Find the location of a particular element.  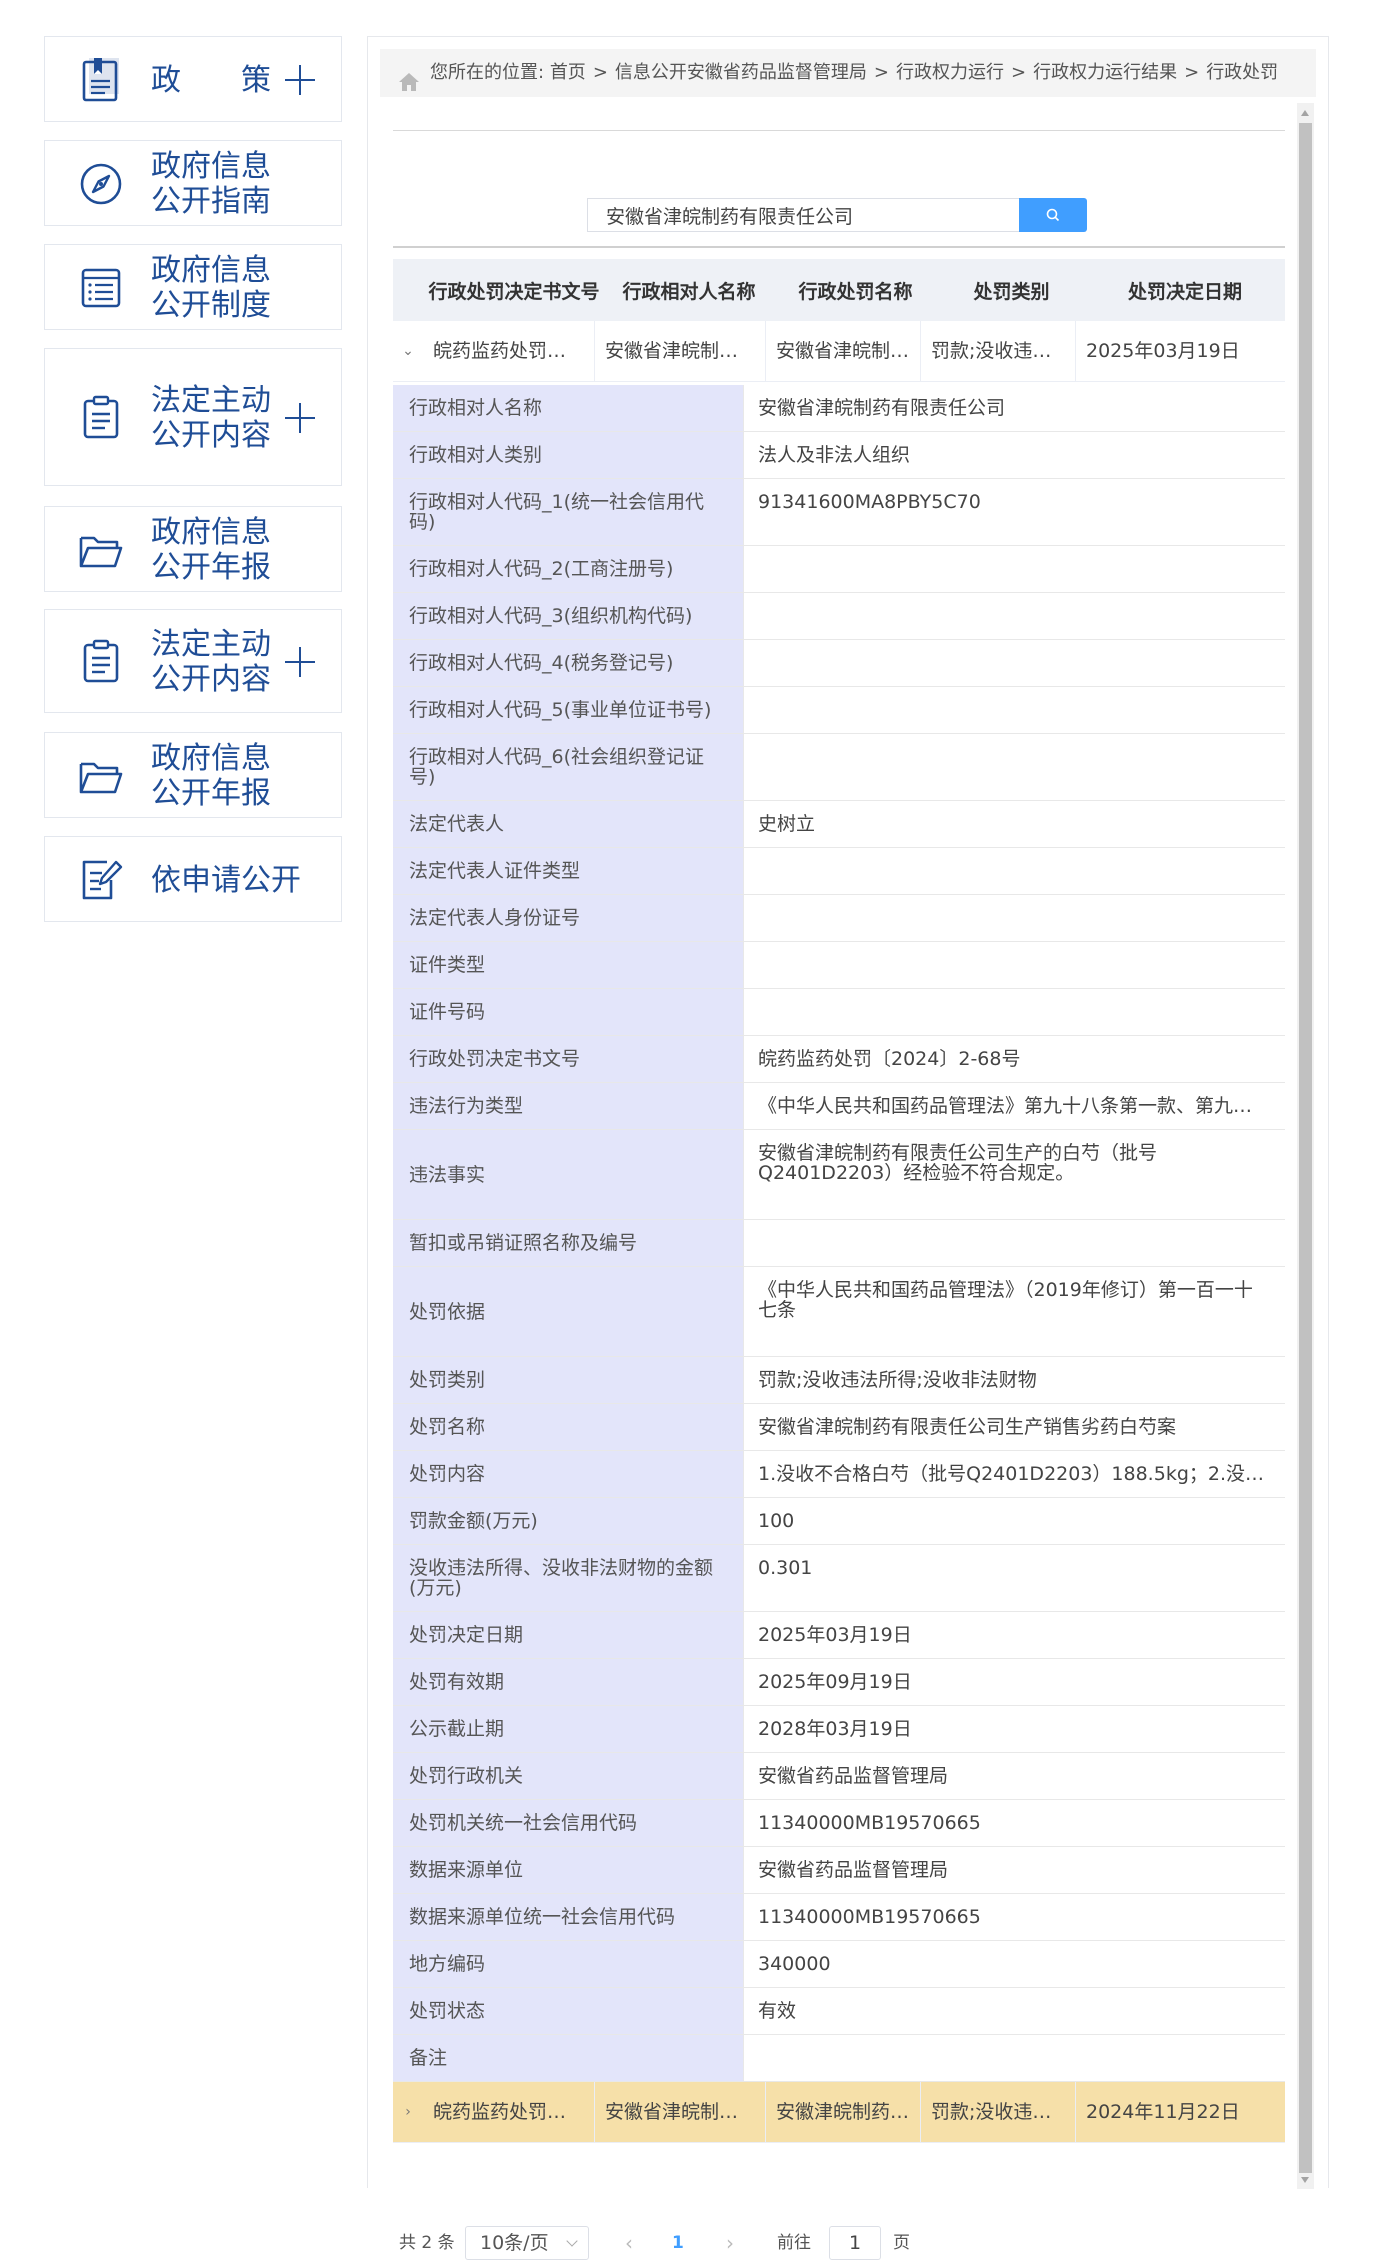

detail-key: 行政相对人代码_4(税务登记号) is located at coordinates (568, 663).